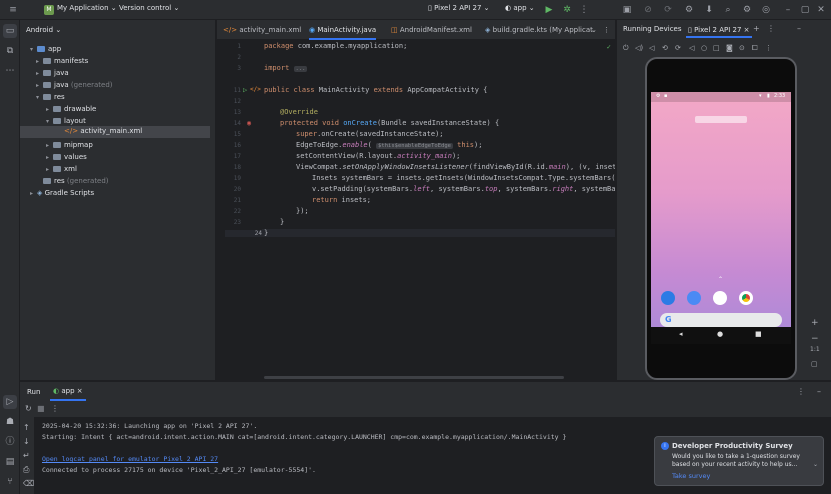  What do you see at coordinates (668, 10) in the screenshot?
I see `apply-changes-icon: ⟳` at bounding box center [668, 10].